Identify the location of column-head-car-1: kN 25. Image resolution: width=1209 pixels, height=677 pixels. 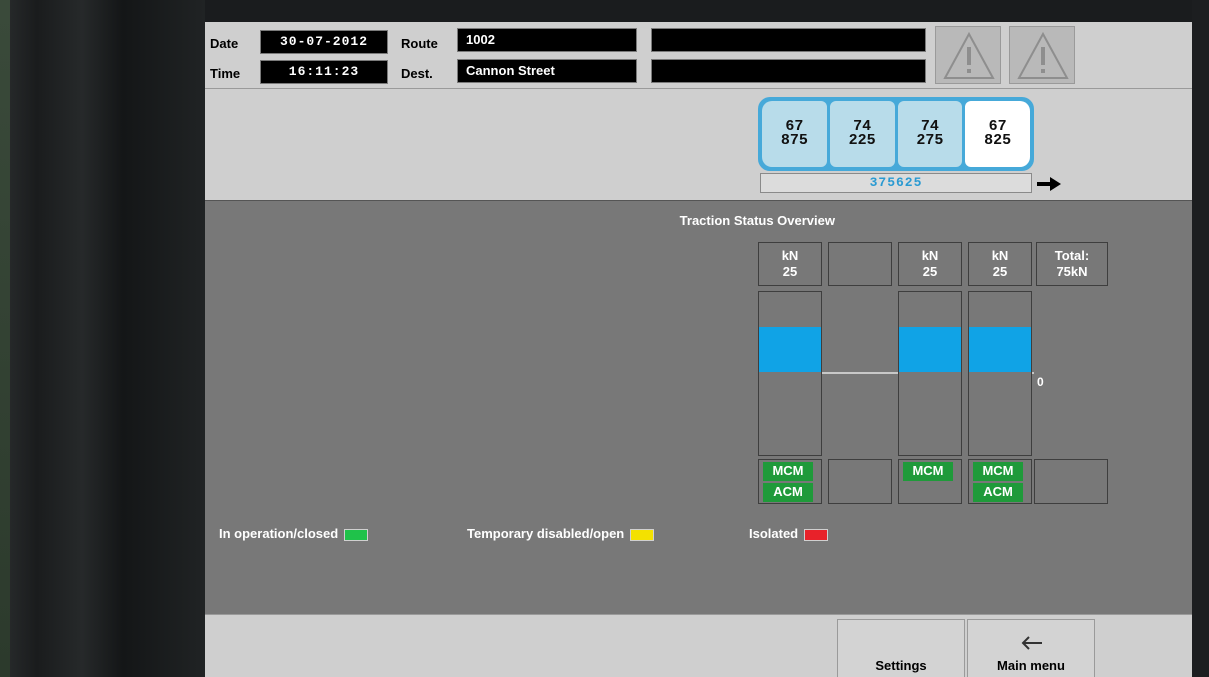
(790, 264).